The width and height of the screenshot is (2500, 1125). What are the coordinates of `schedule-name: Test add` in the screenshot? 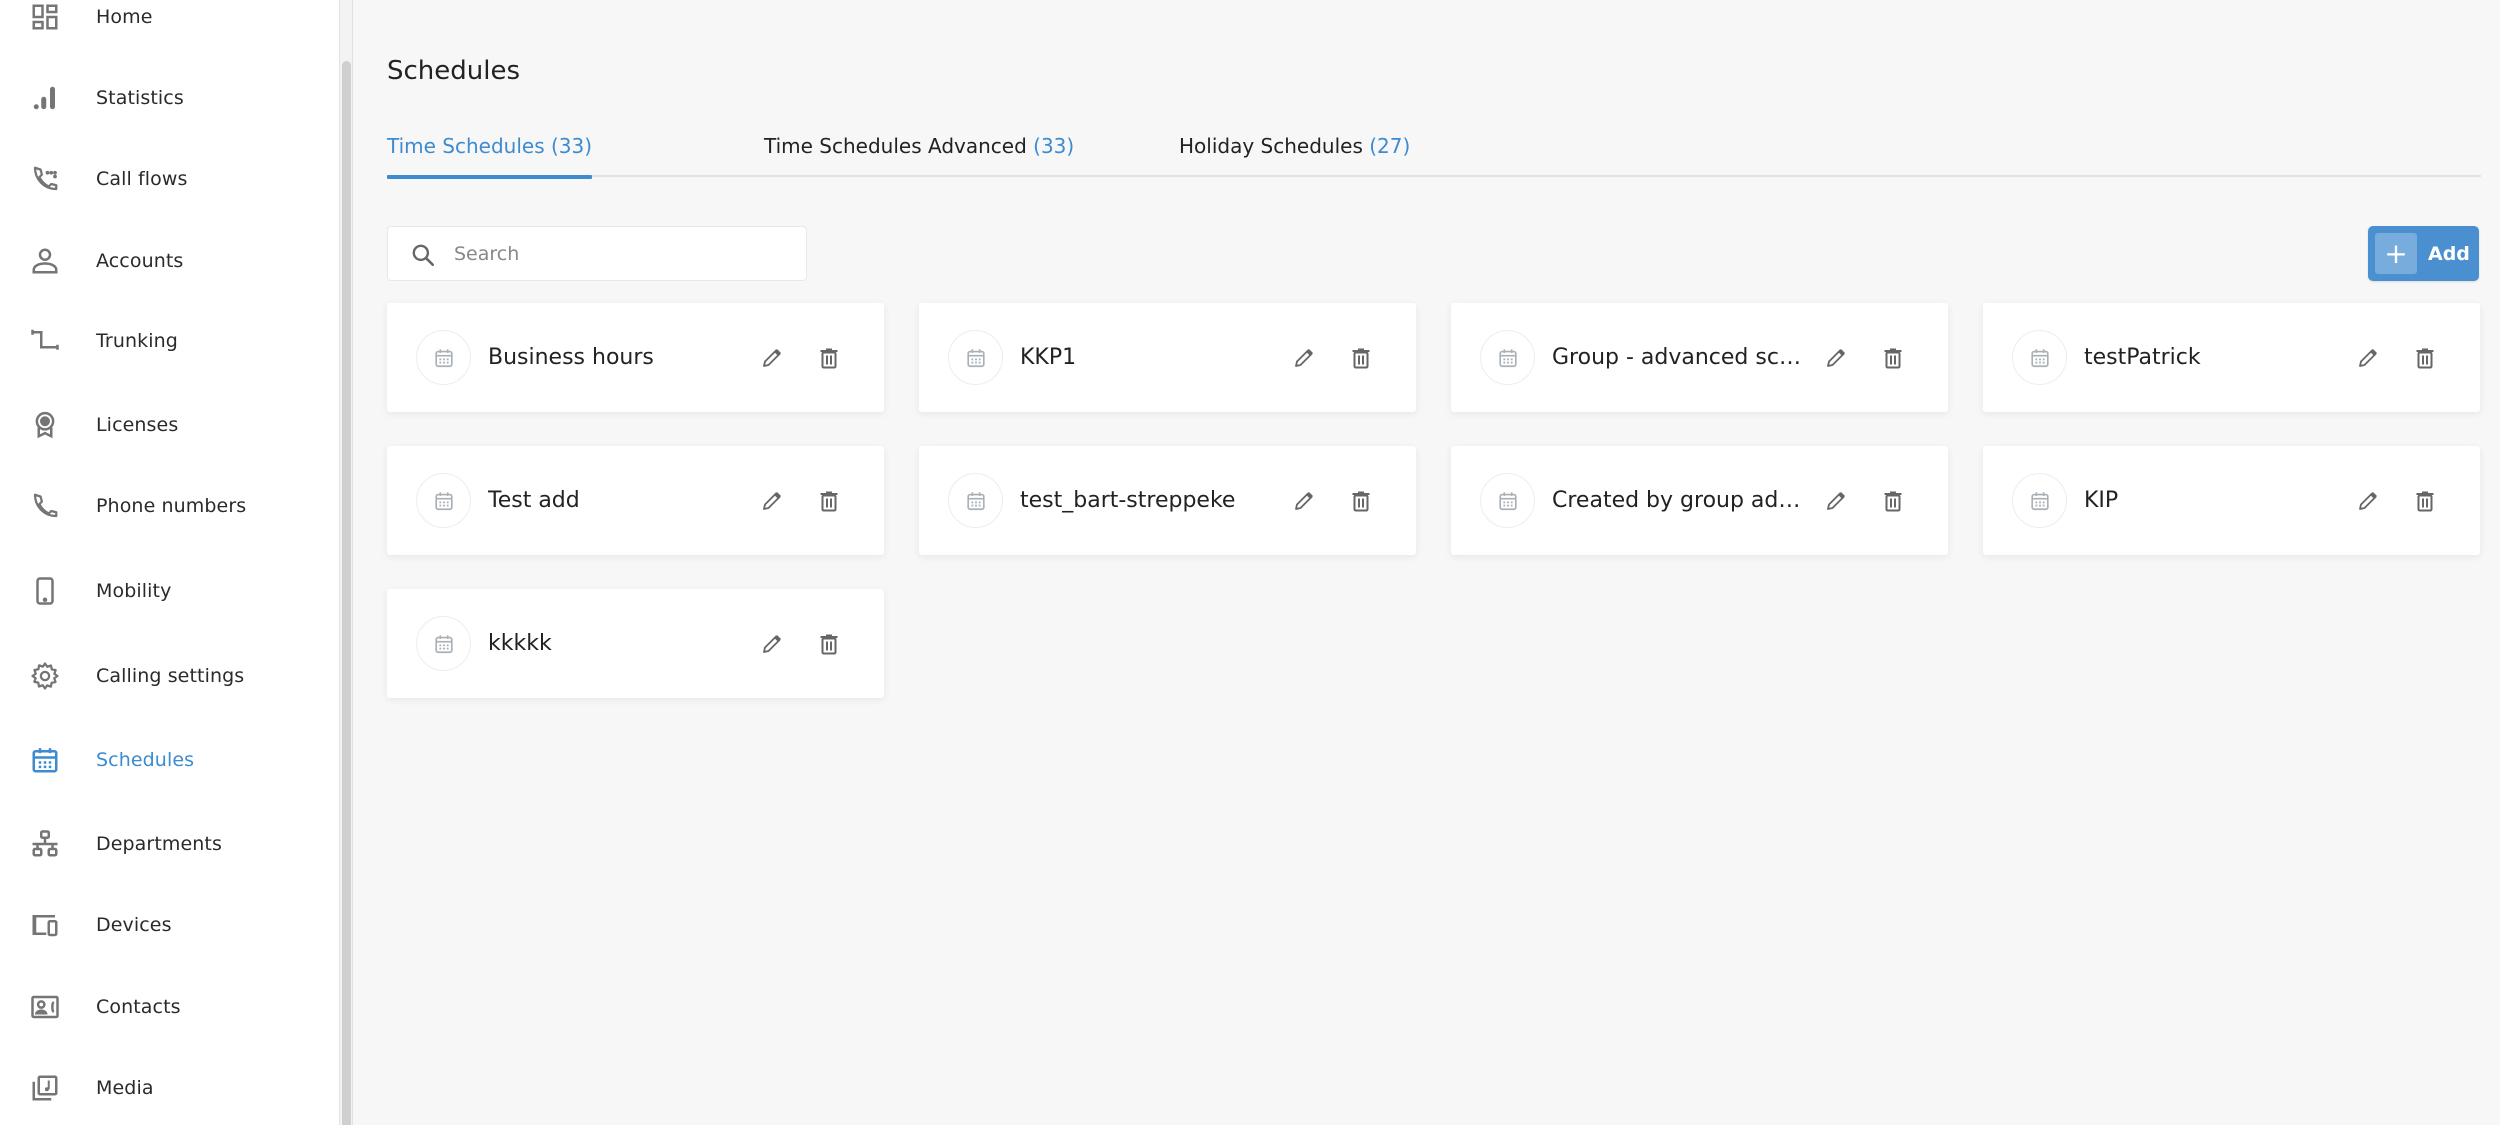 It's located at (534, 500).